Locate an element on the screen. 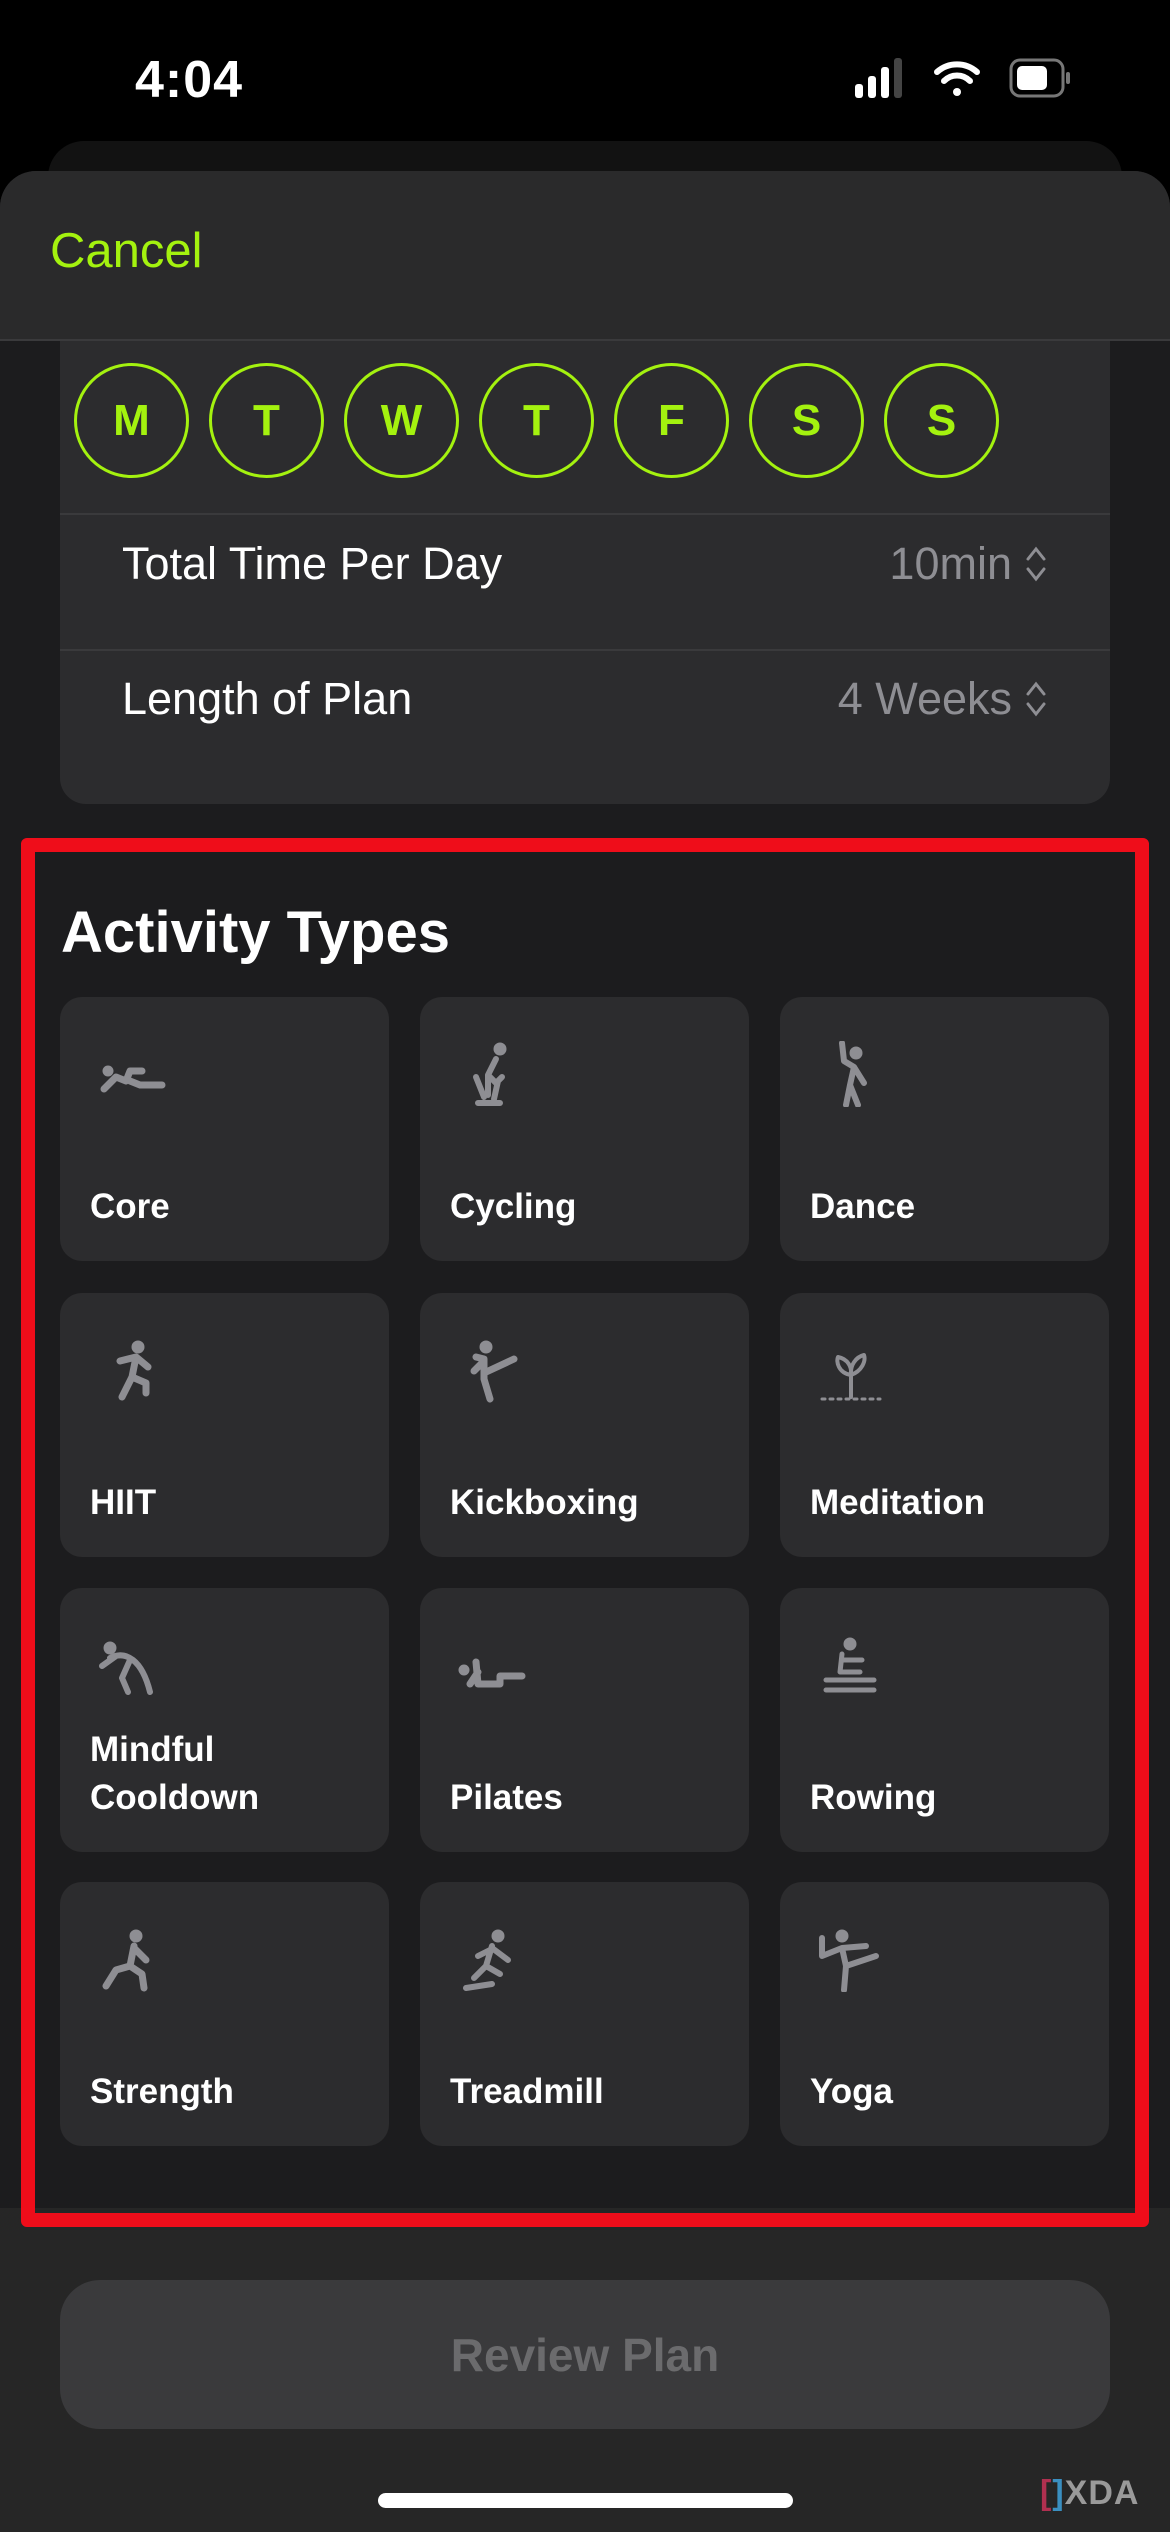 The image size is (1170, 2532). status-time: 4:04 is located at coordinates (189, 80).